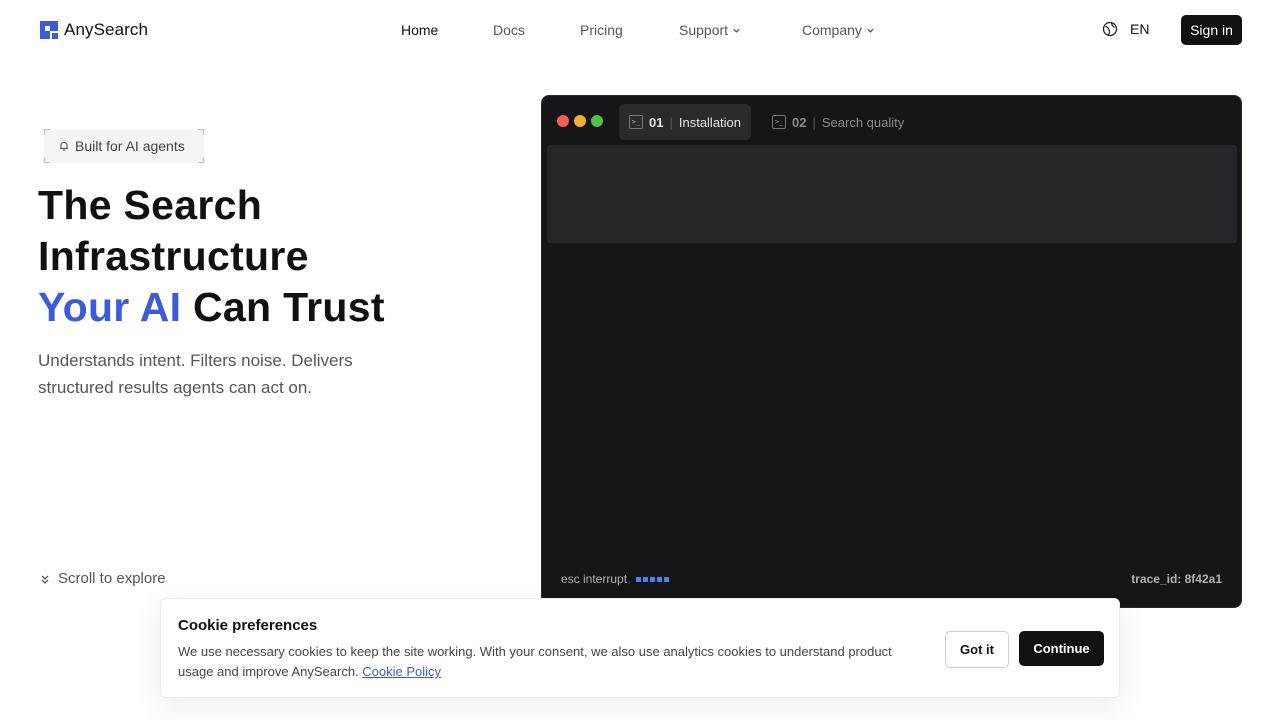 The width and height of the screenshot is (1280, 720). Describe the element at coordinates (1110, 29) in the screenshot. I see `globe-icon` at that location.